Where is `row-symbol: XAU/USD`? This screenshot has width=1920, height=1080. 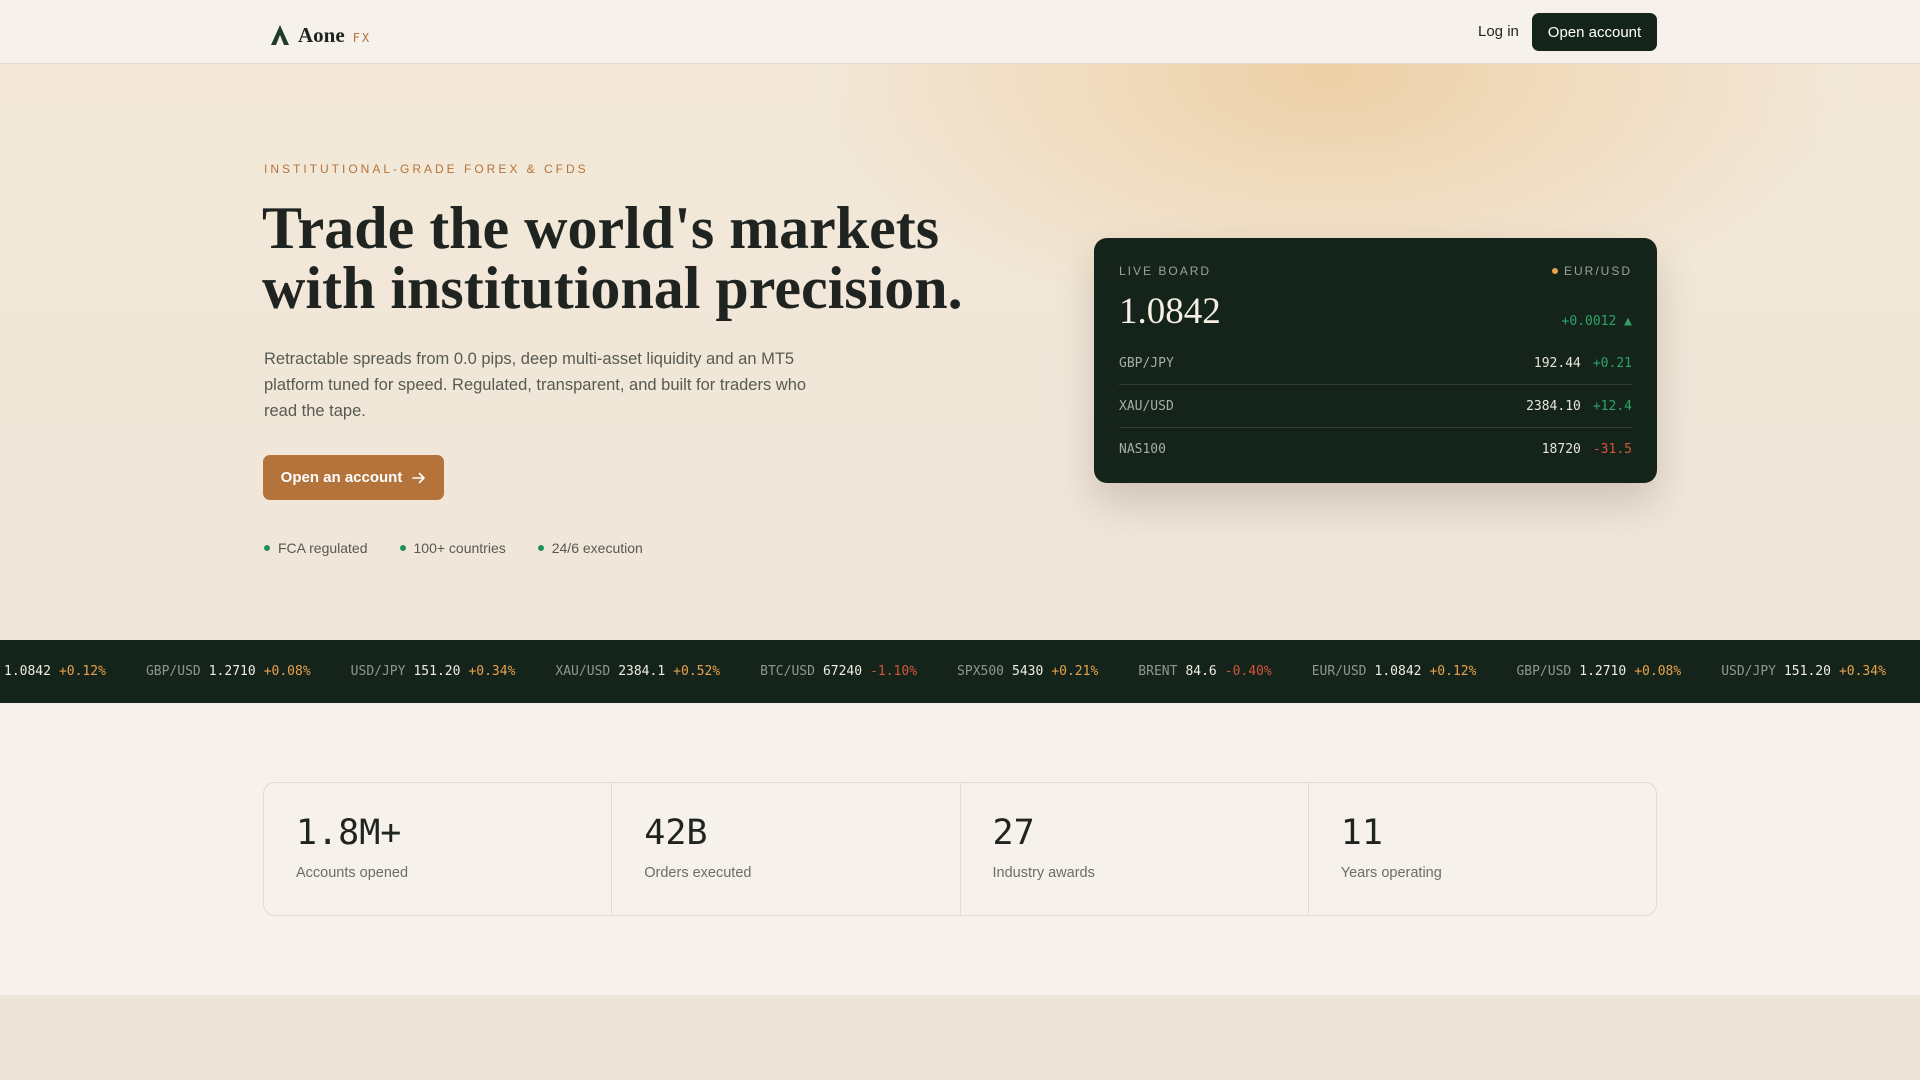 row-symbol: XAU/USD is located at coordinates (1146, 406).